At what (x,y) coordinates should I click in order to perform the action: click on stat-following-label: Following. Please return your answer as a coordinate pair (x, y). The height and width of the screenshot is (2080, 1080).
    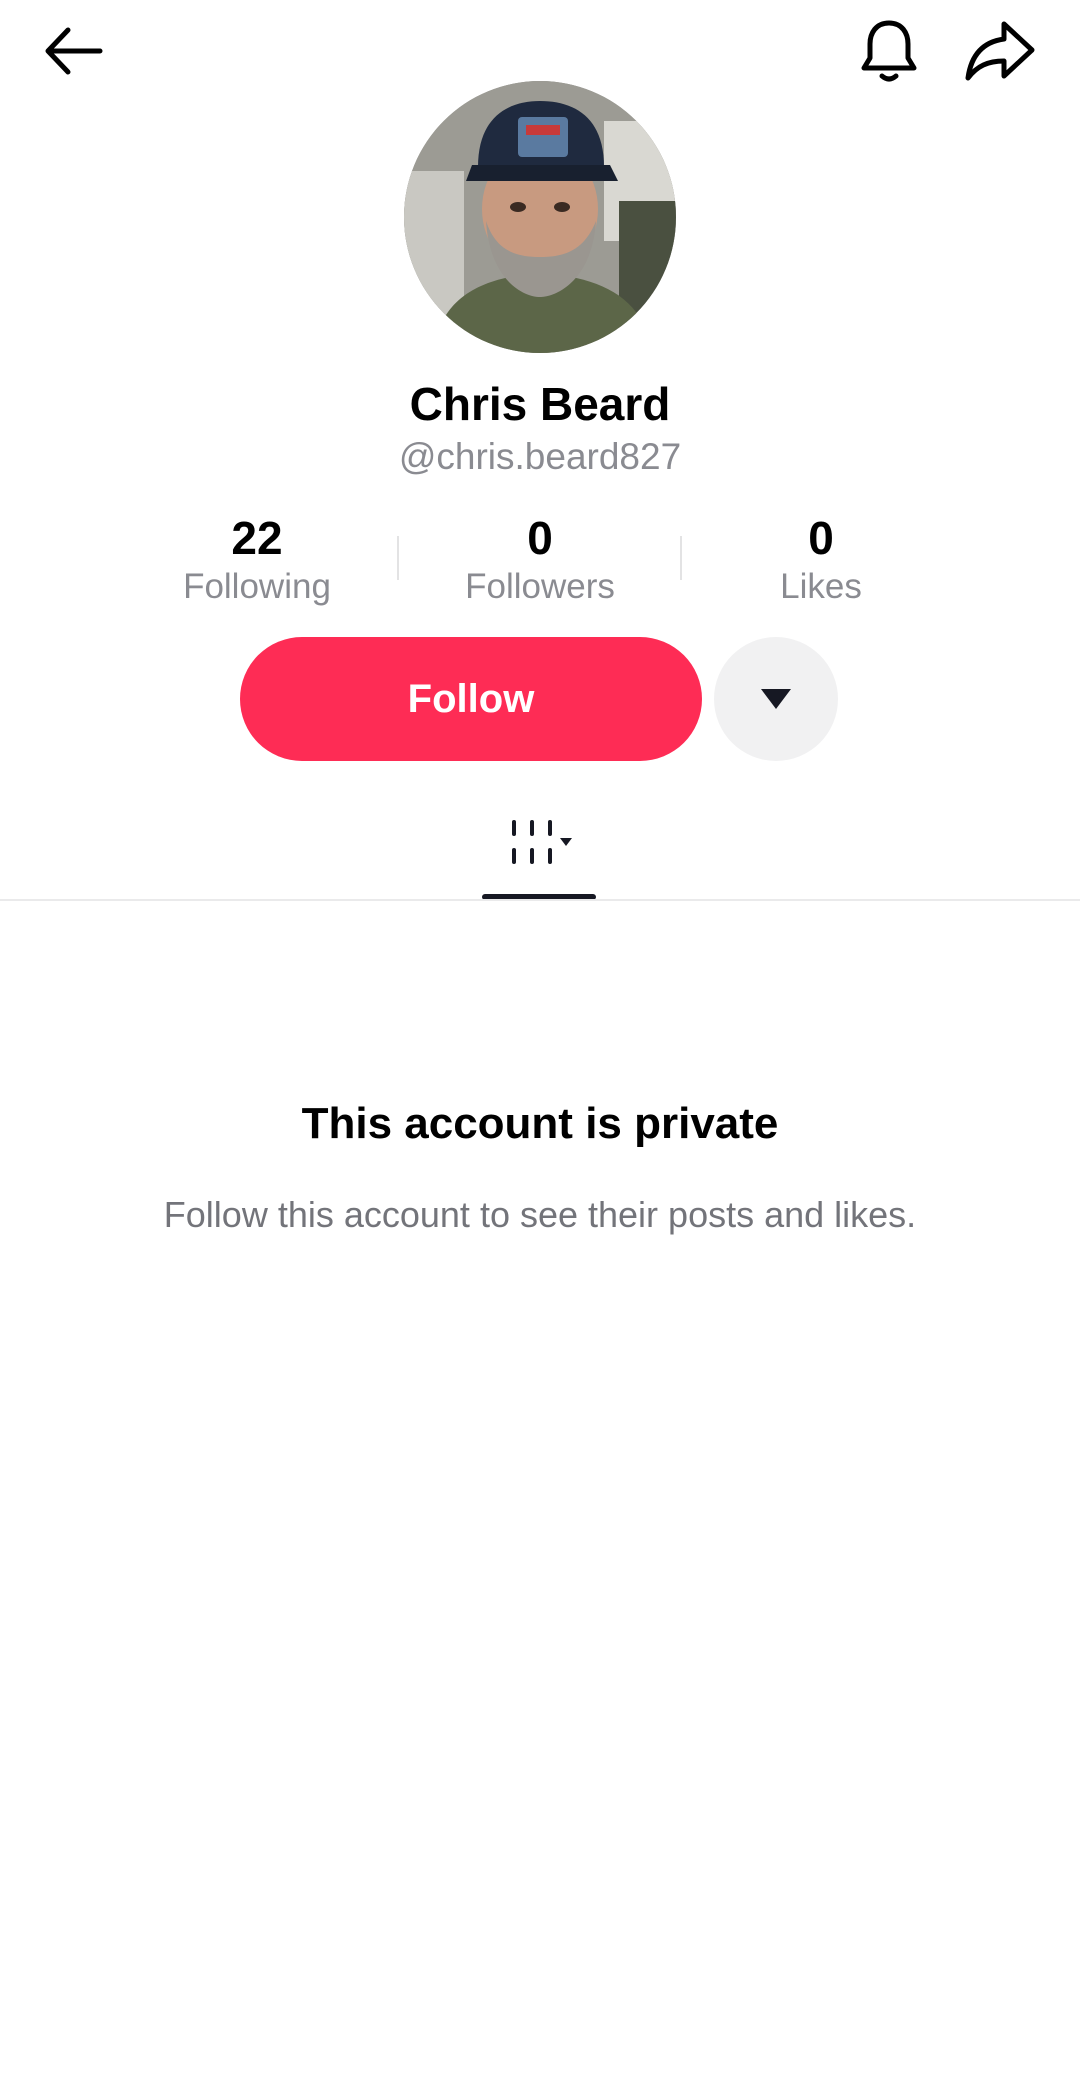
    Looking at the image, I should click on (257, 586).